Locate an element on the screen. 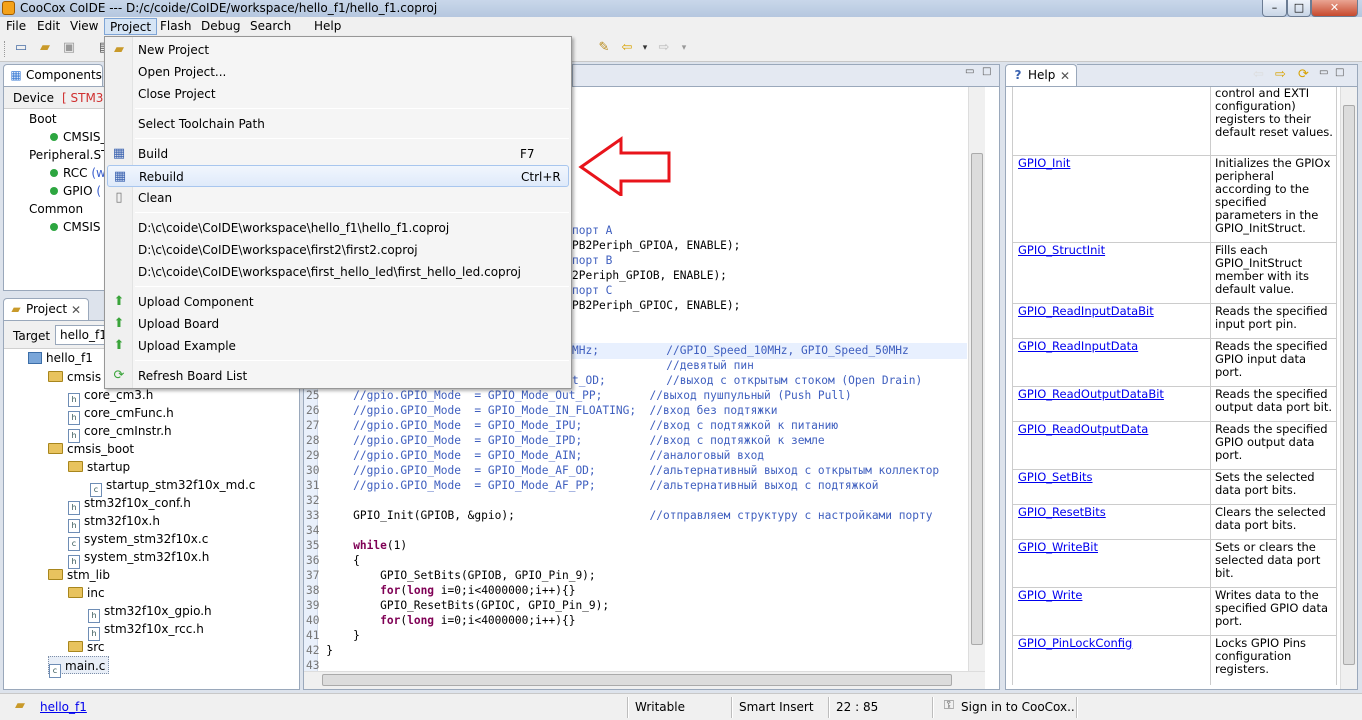 The width and height of the screenshot is (1362, 720). menu-flash: Flash is located at coordinates (175, 26).